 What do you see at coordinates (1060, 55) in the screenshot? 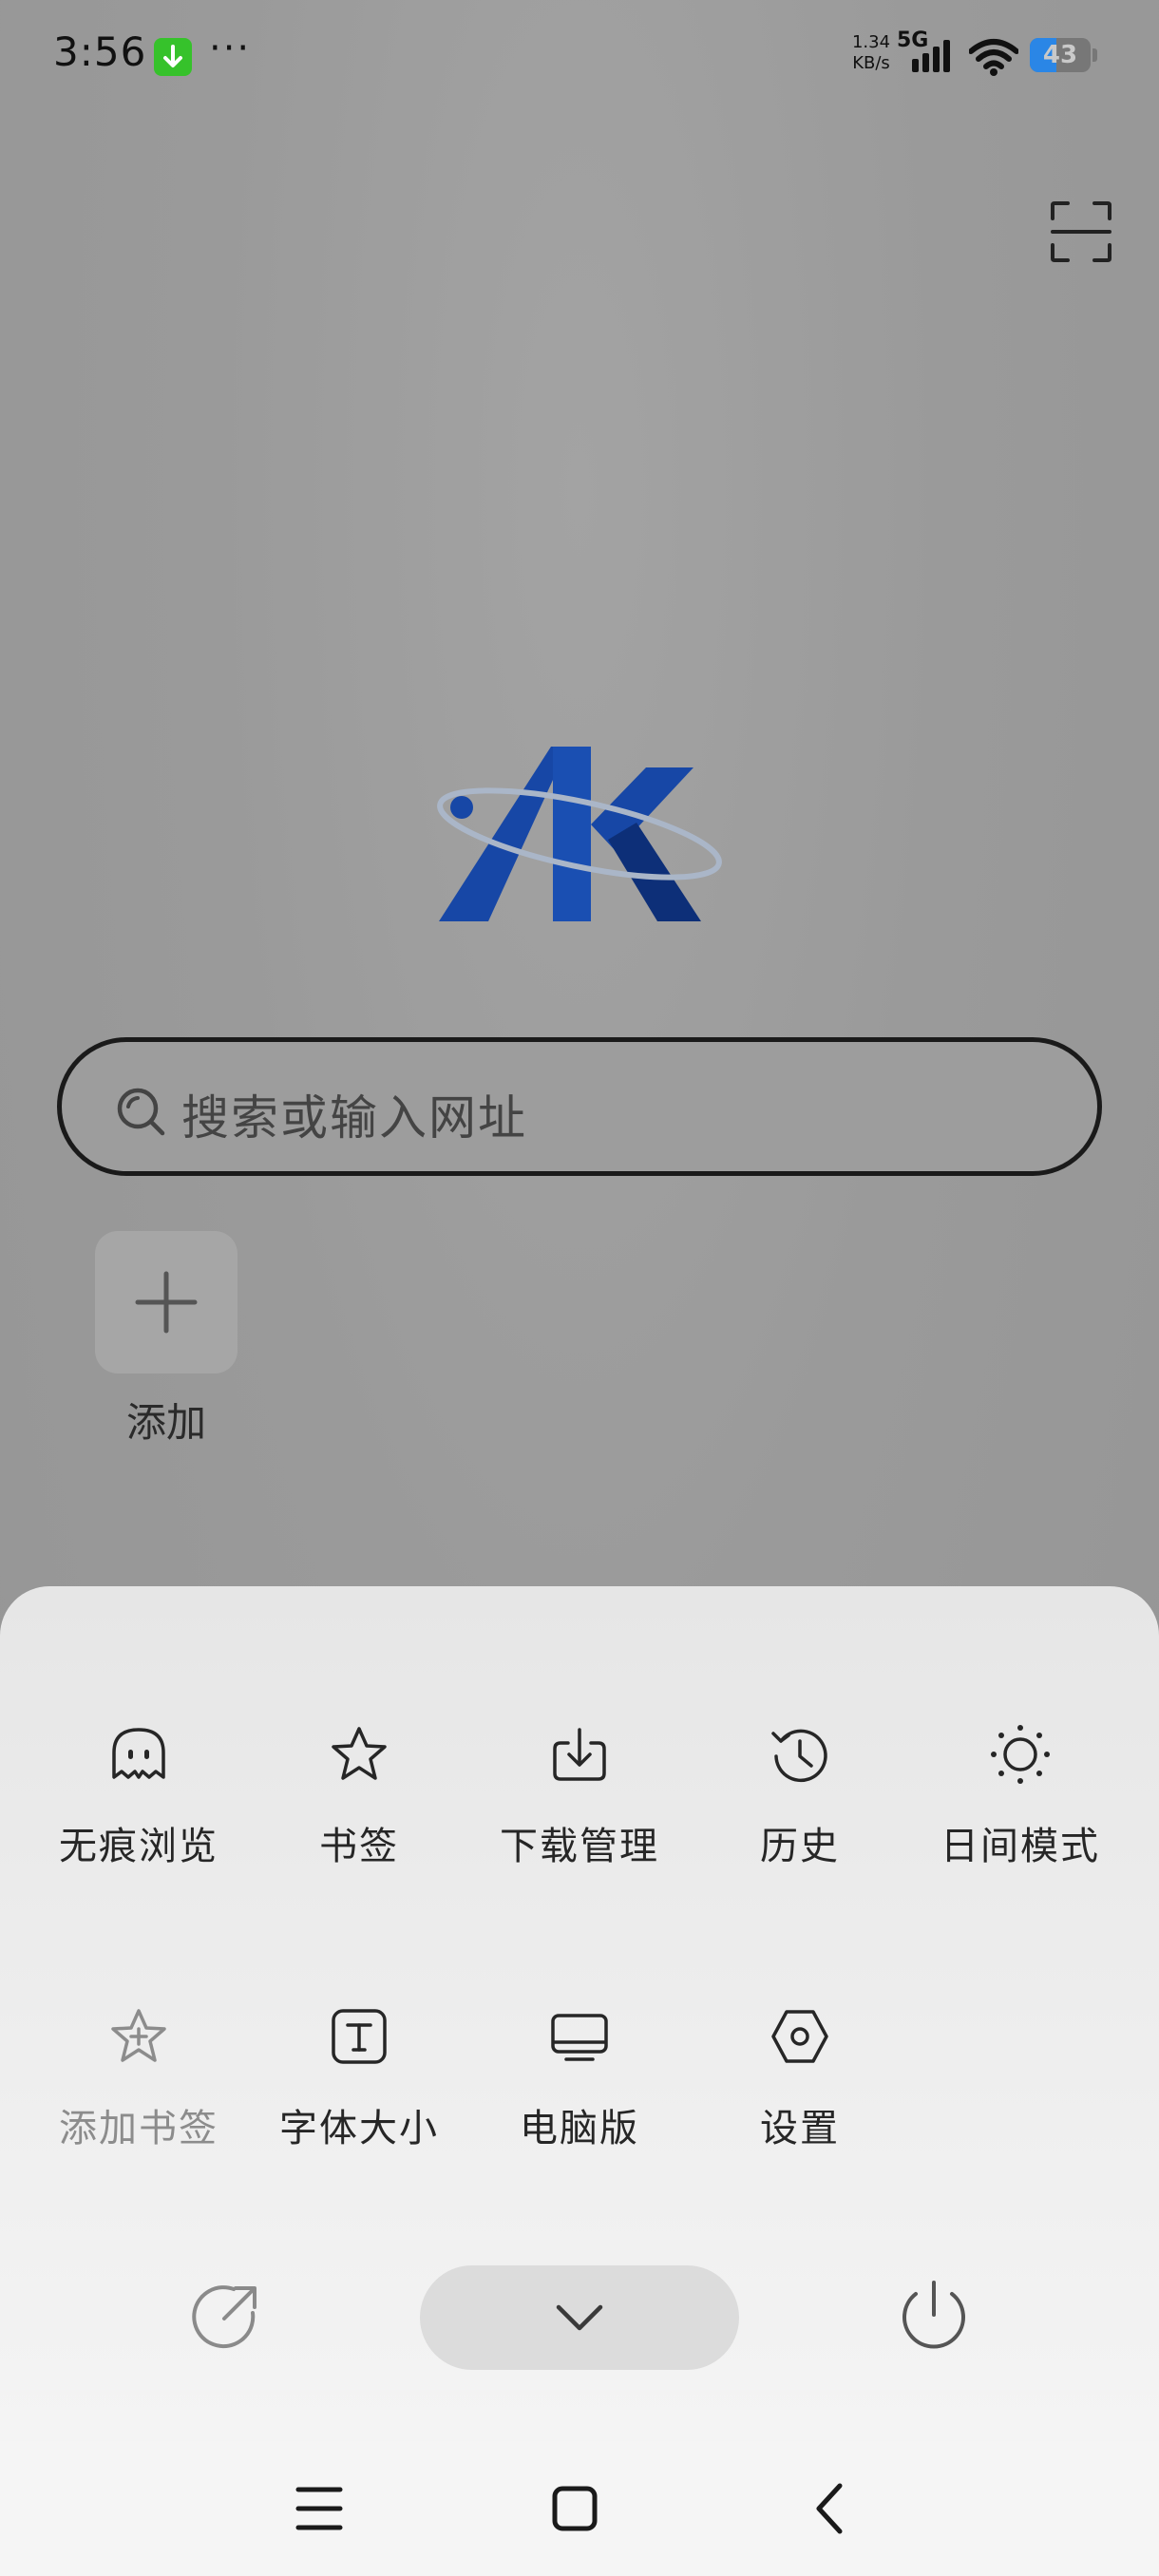
I see `battery-level: 43` at bounding box center [1060, 55].